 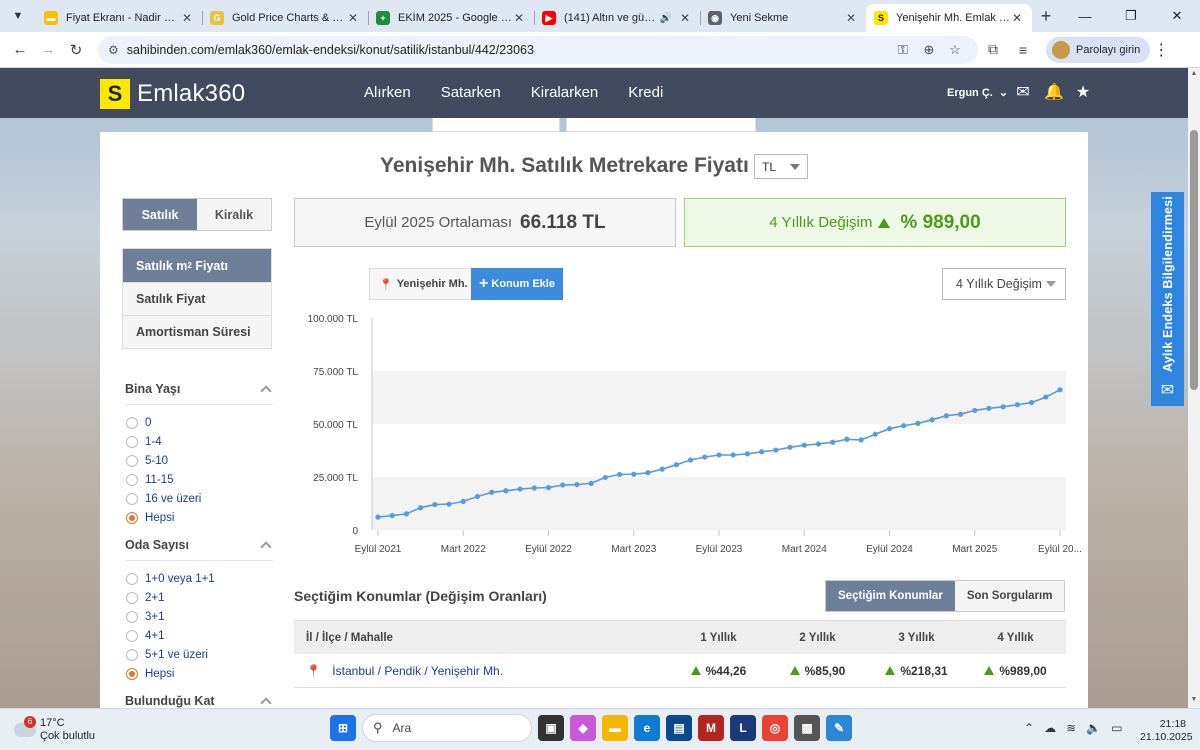 I want to click on file-explorer-icon: ▬, so click(x=615, y=728).